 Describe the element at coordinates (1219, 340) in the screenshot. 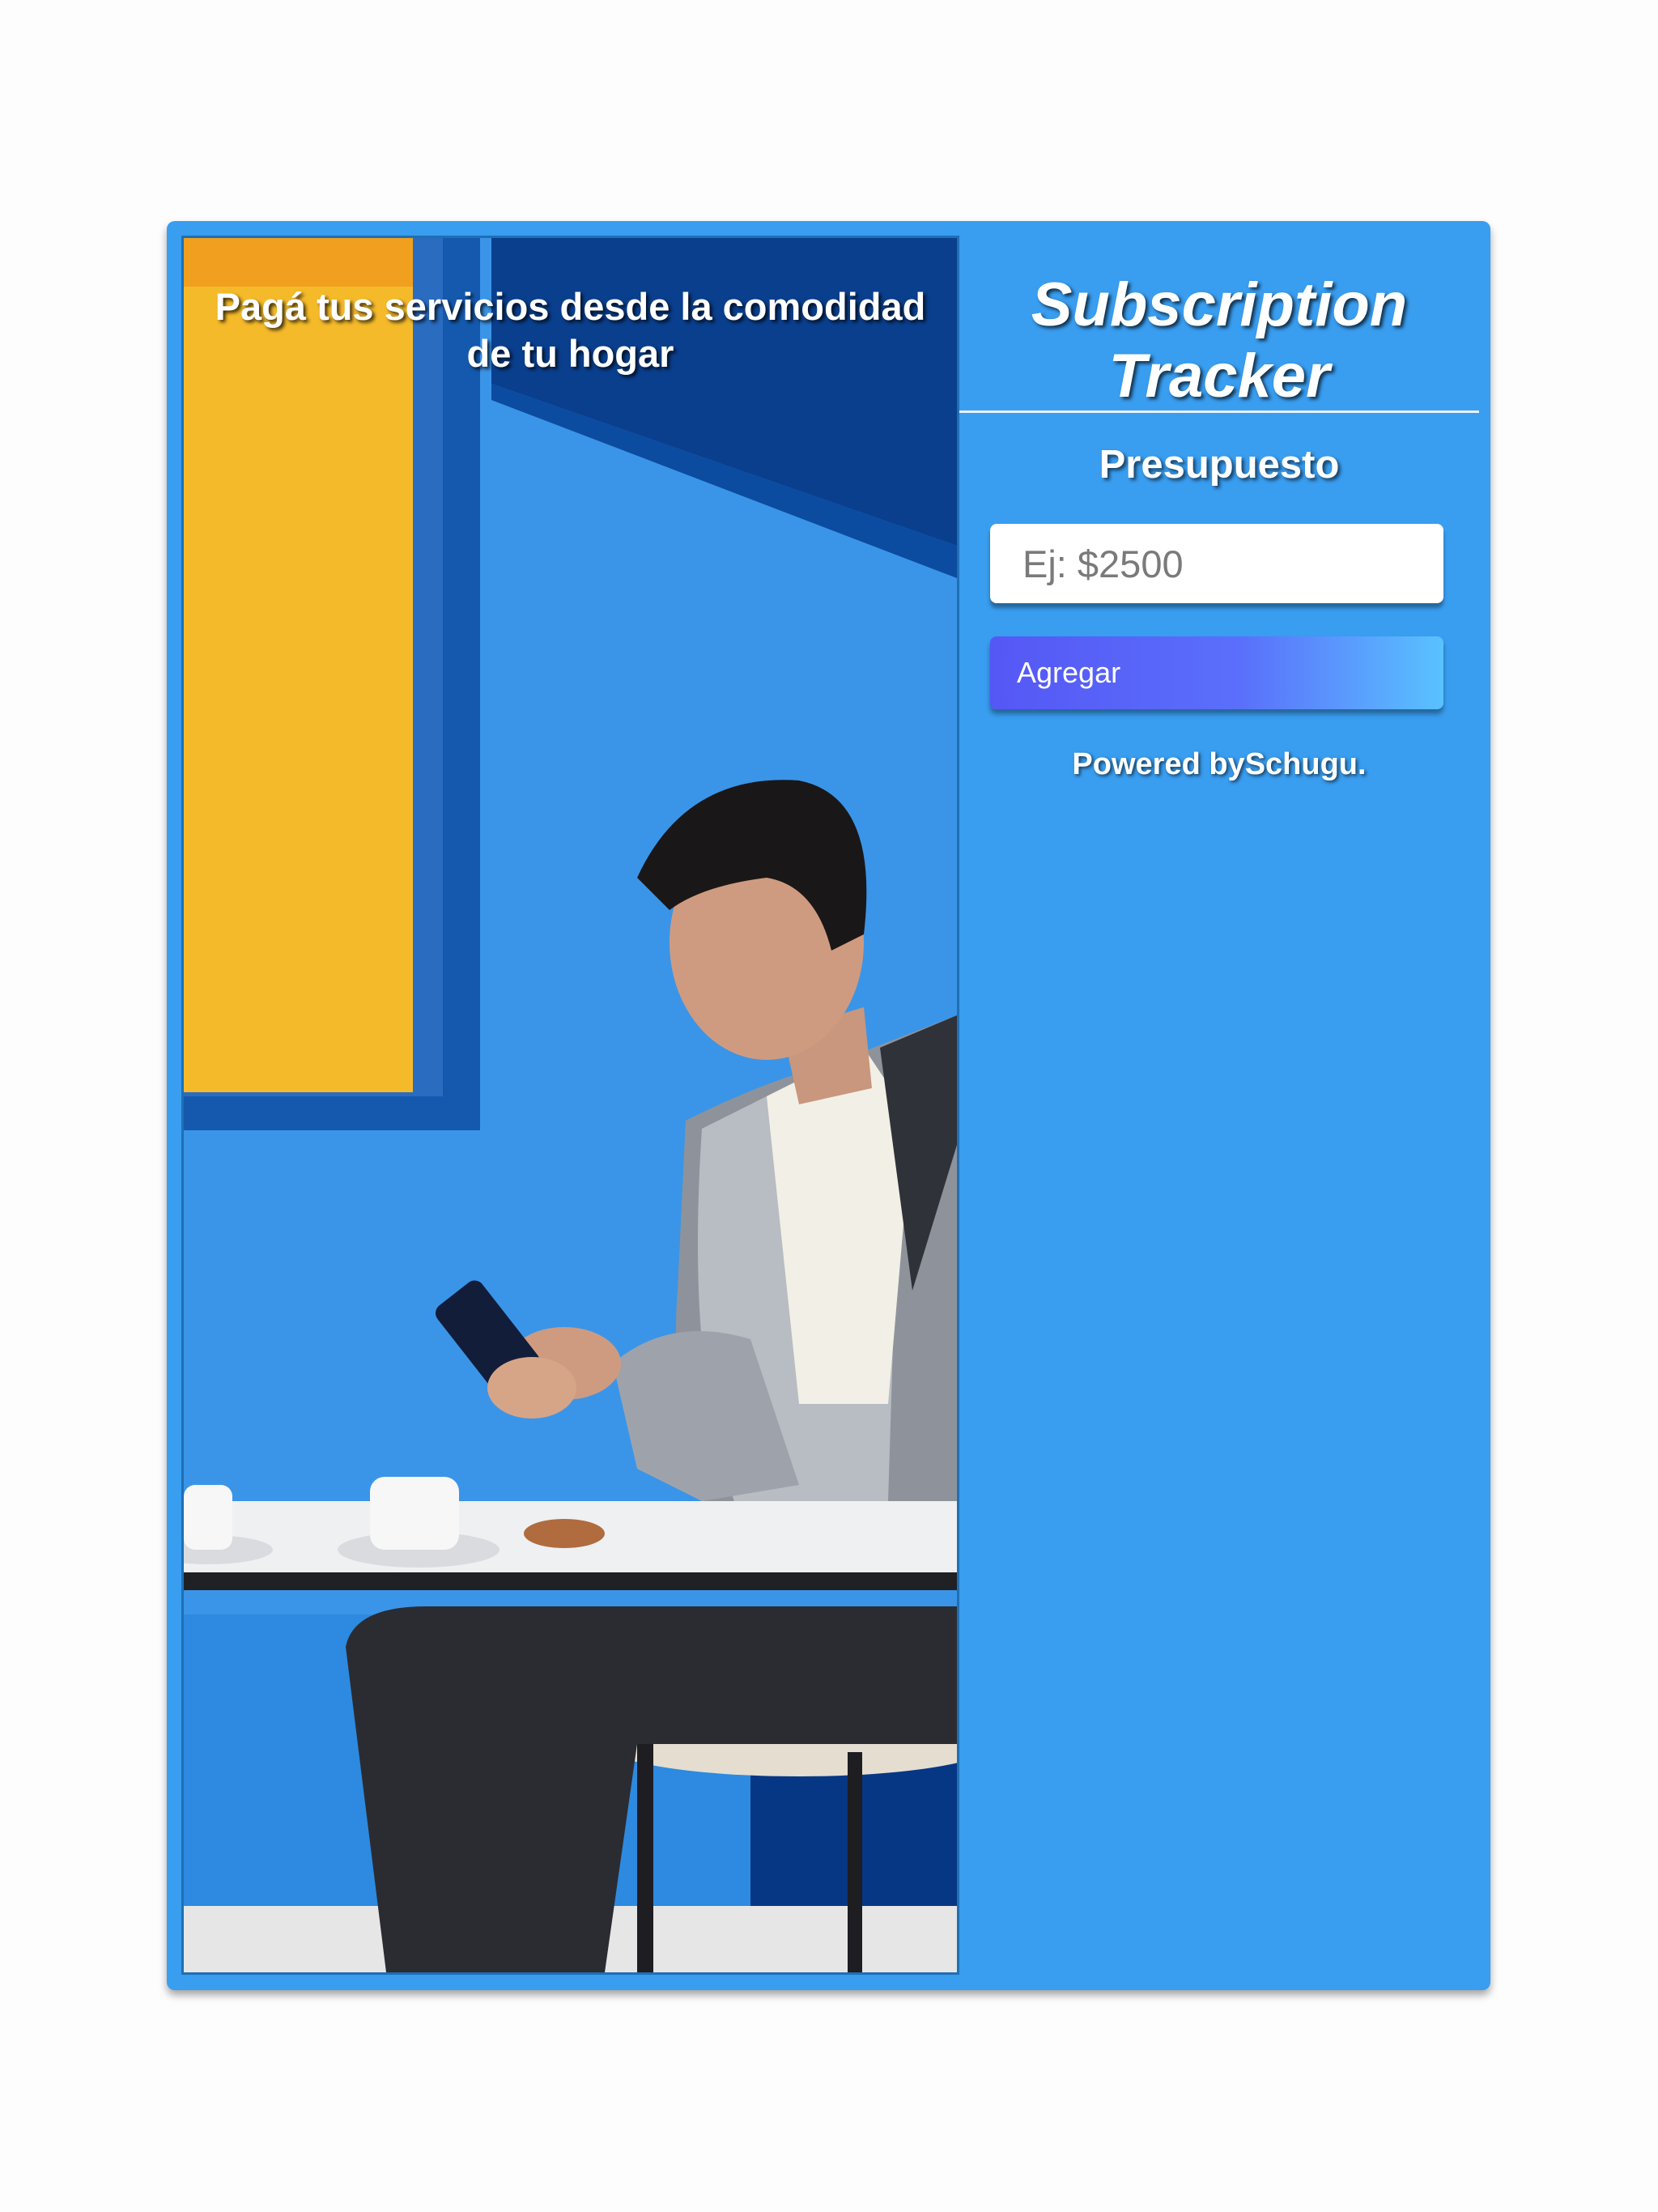

I see `app-title: Subscription Tracker` at that location.